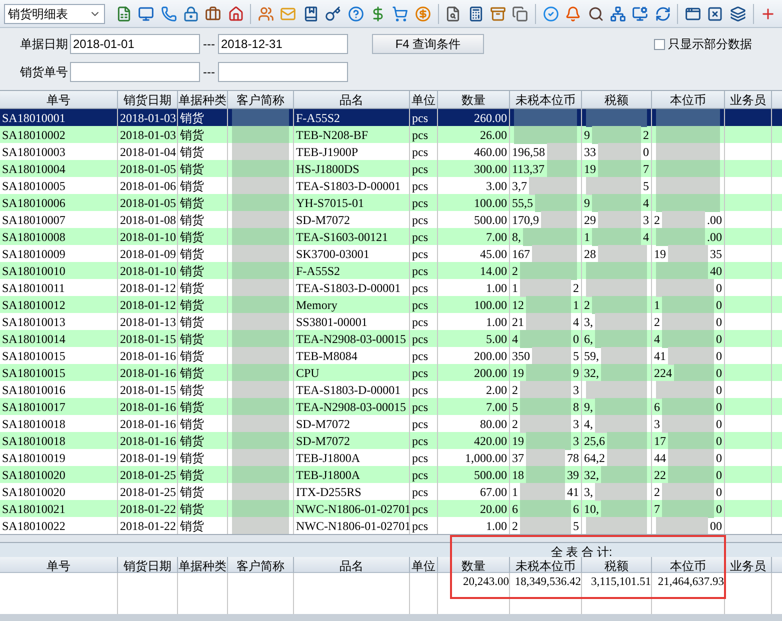 The height and width of the screenshot is (621, 782). I want to click on date-from-field: 2018-01-01, so click(135, 44).